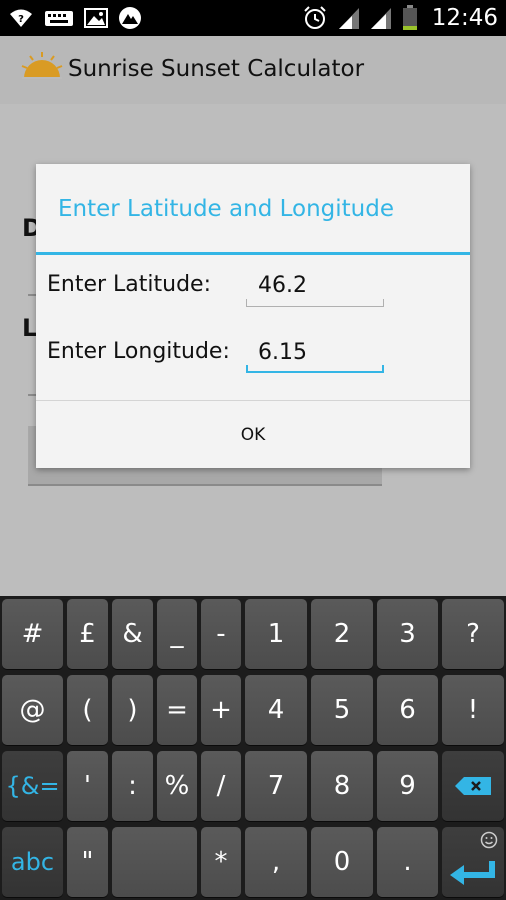 Image resolution: width=506 pixels, height=900 pixels. I want to click on key: &, so click(132, 634).